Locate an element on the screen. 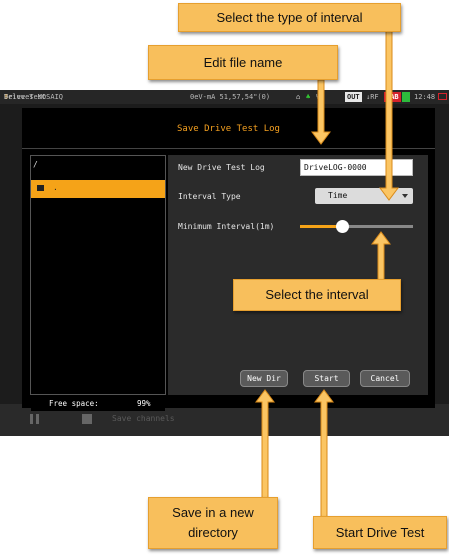 The width and height of the screenshot is (449, 558). arrow-select-interval is located at coordinates (381, 256).